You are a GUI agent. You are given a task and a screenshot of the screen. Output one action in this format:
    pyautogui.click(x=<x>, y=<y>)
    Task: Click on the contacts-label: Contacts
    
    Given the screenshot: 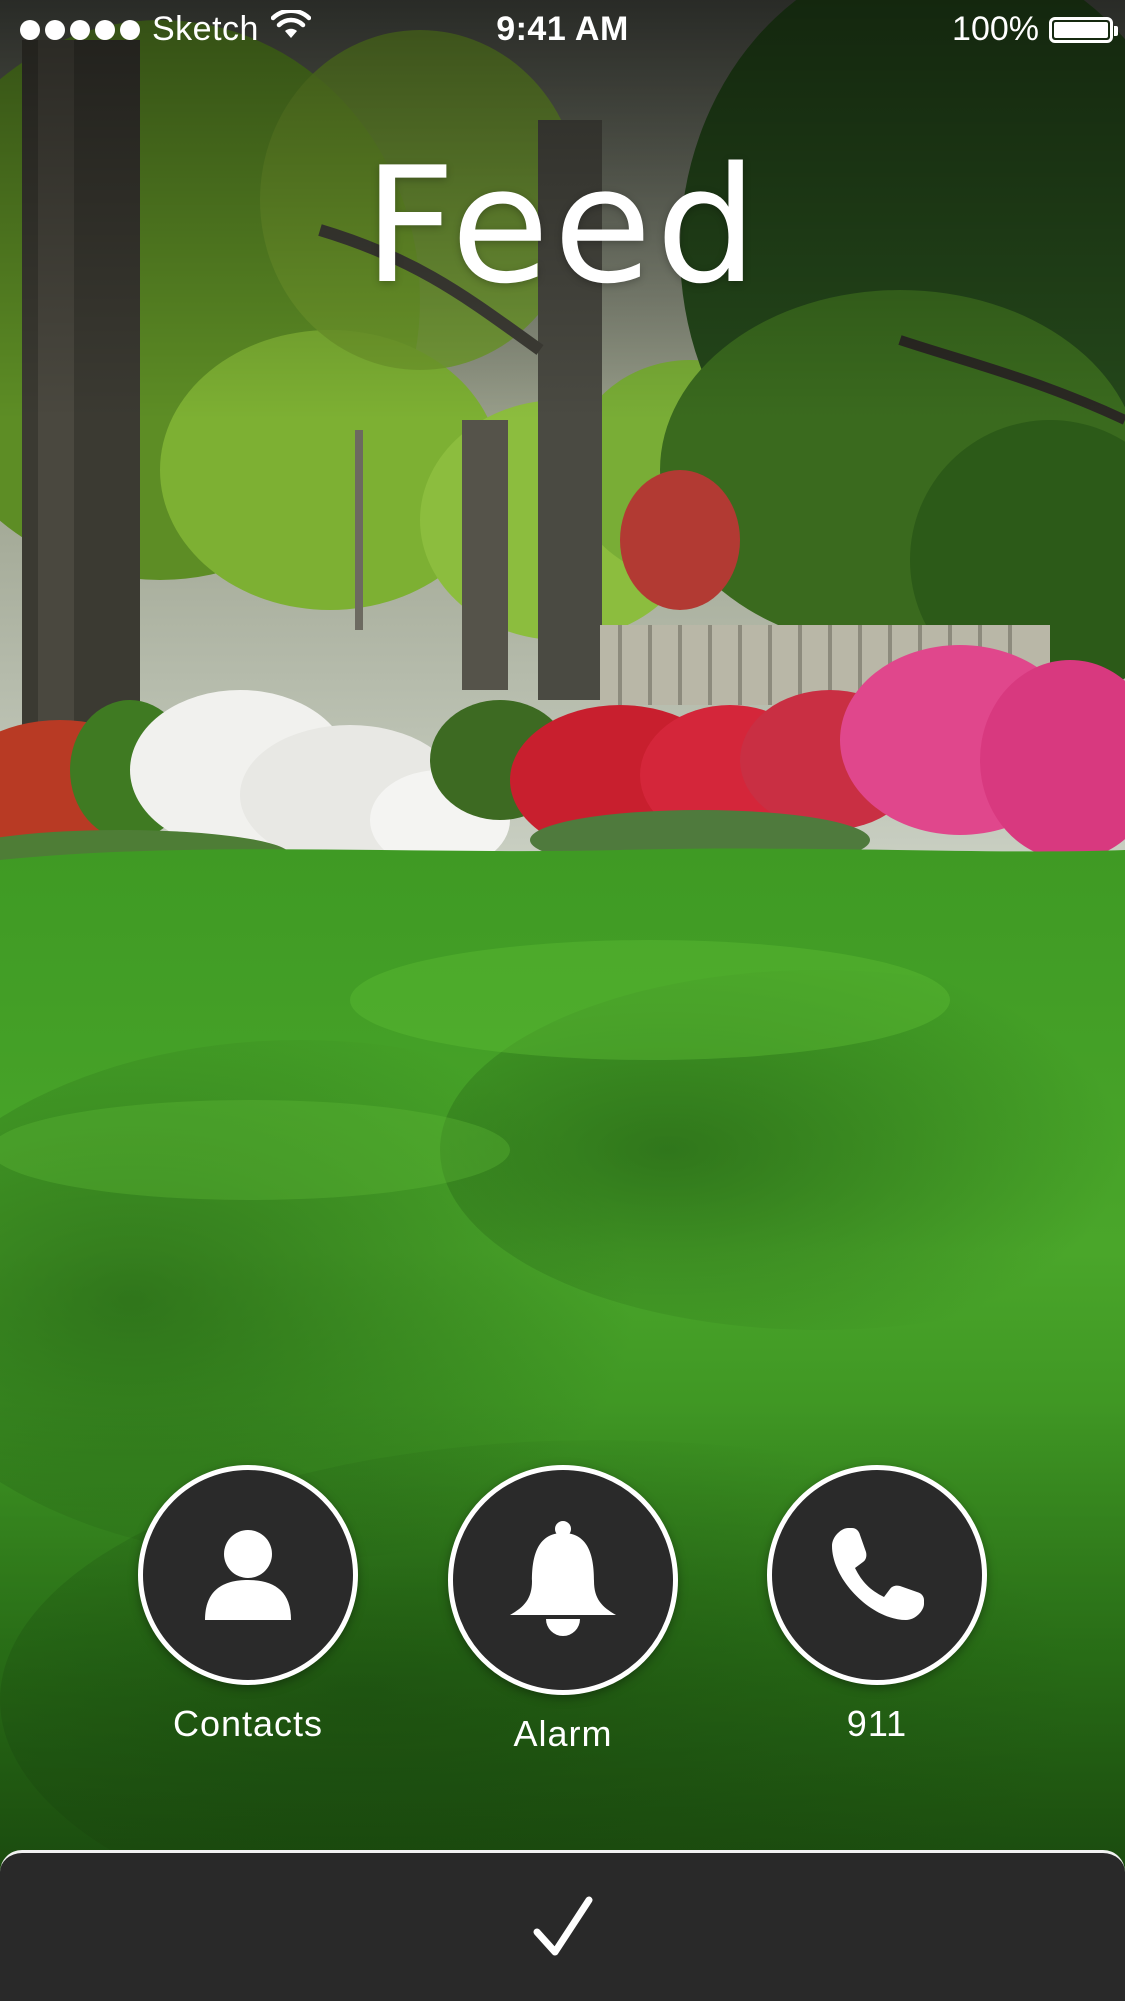 What is the action you would take?
    pyautogui.click(x=248, y=1723)
    